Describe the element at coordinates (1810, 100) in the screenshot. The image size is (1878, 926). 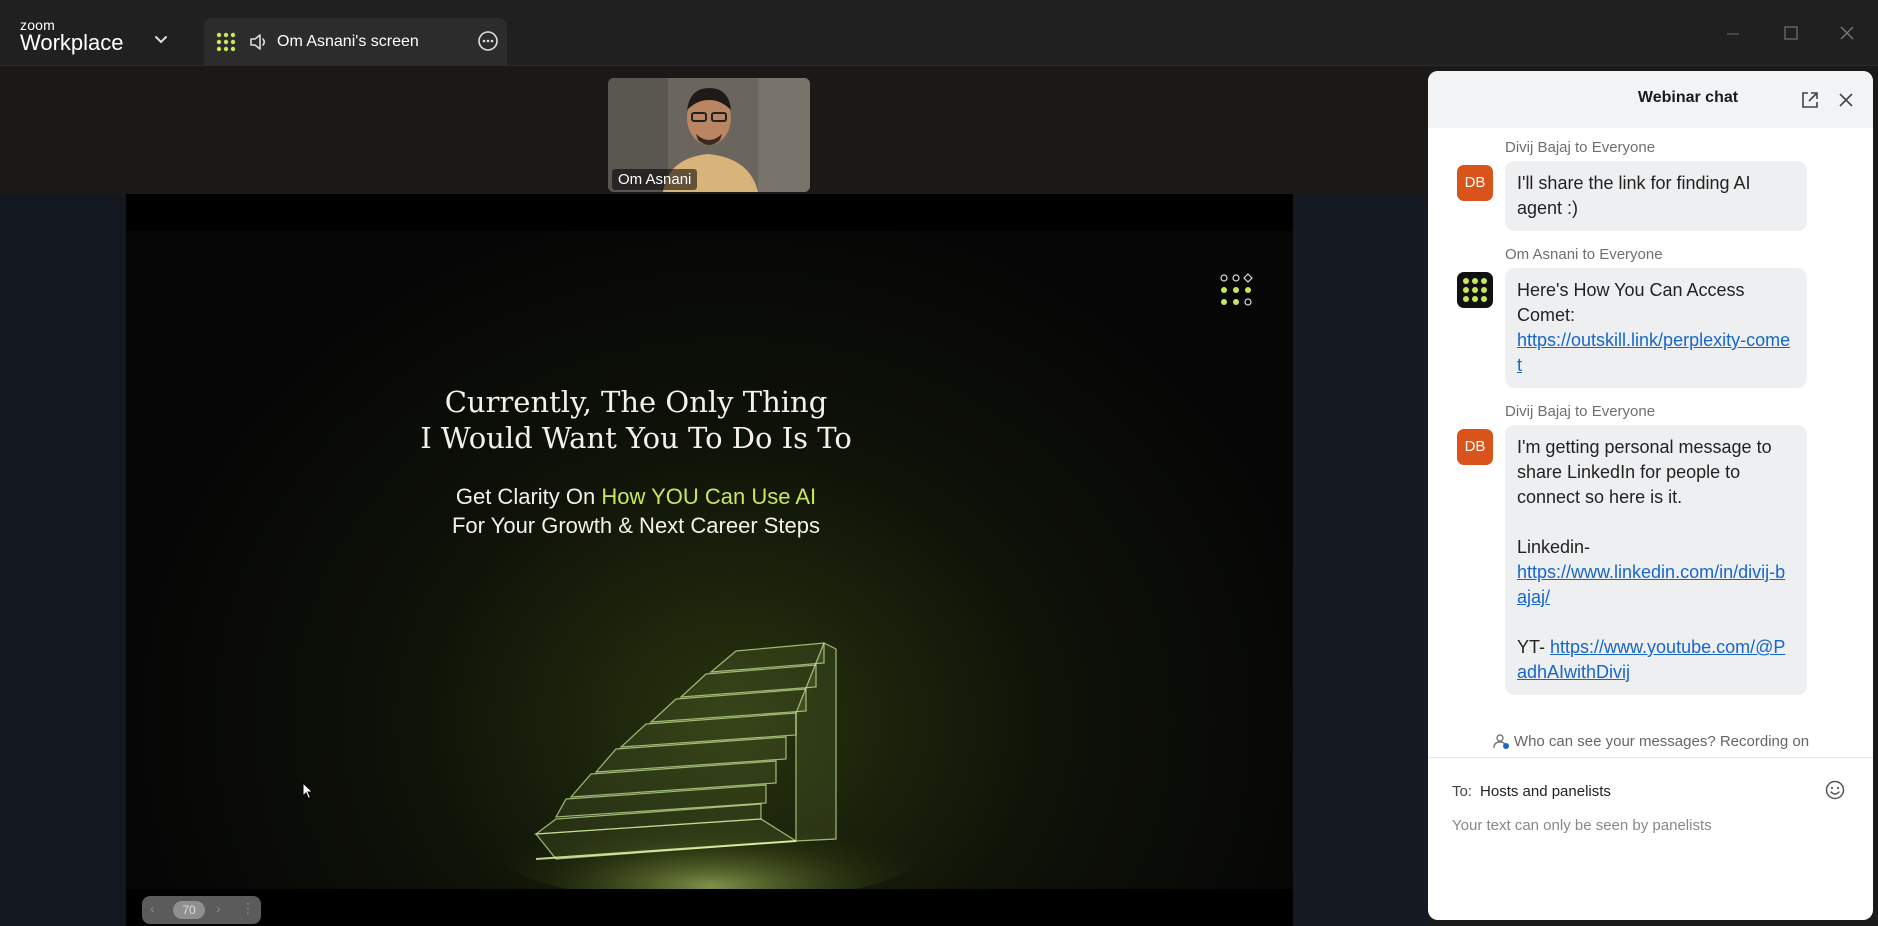
I see `popout-icon` at that location.